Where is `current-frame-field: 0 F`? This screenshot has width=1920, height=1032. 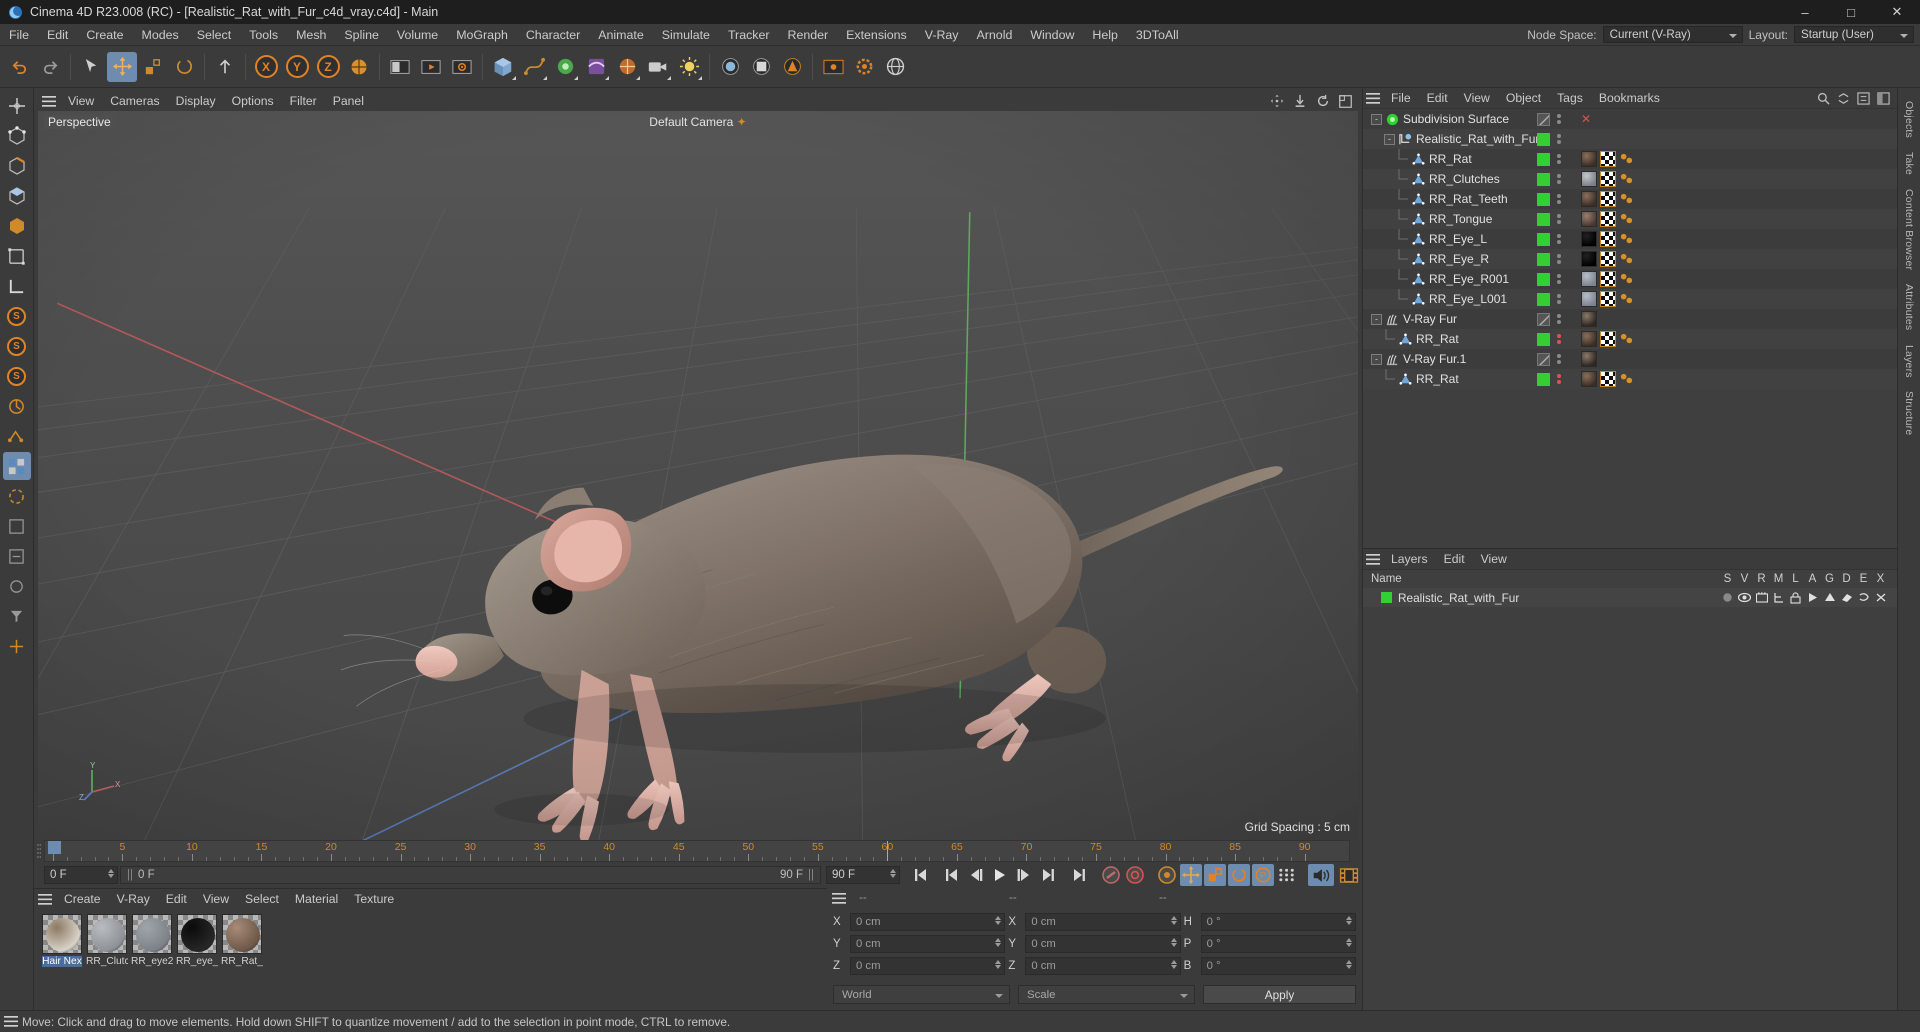
current-frame-field: 0 F is located at coordinates (81, 875).